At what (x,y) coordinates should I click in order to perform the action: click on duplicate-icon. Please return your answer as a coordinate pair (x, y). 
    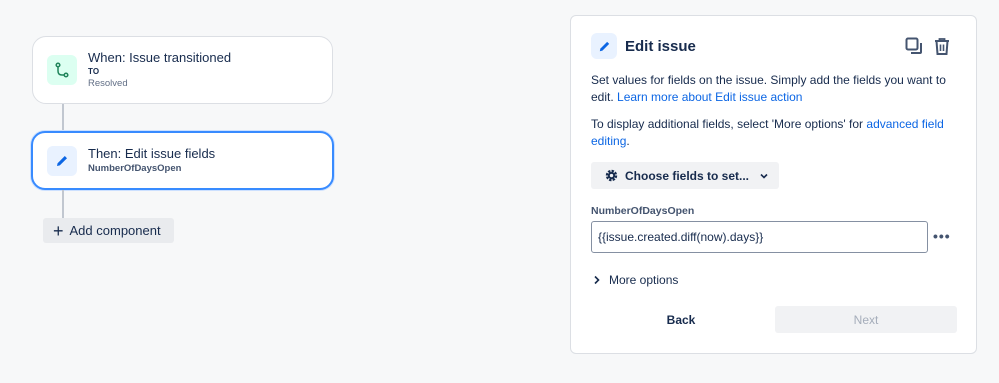
    Looking at the image, I should click on (914, 46).